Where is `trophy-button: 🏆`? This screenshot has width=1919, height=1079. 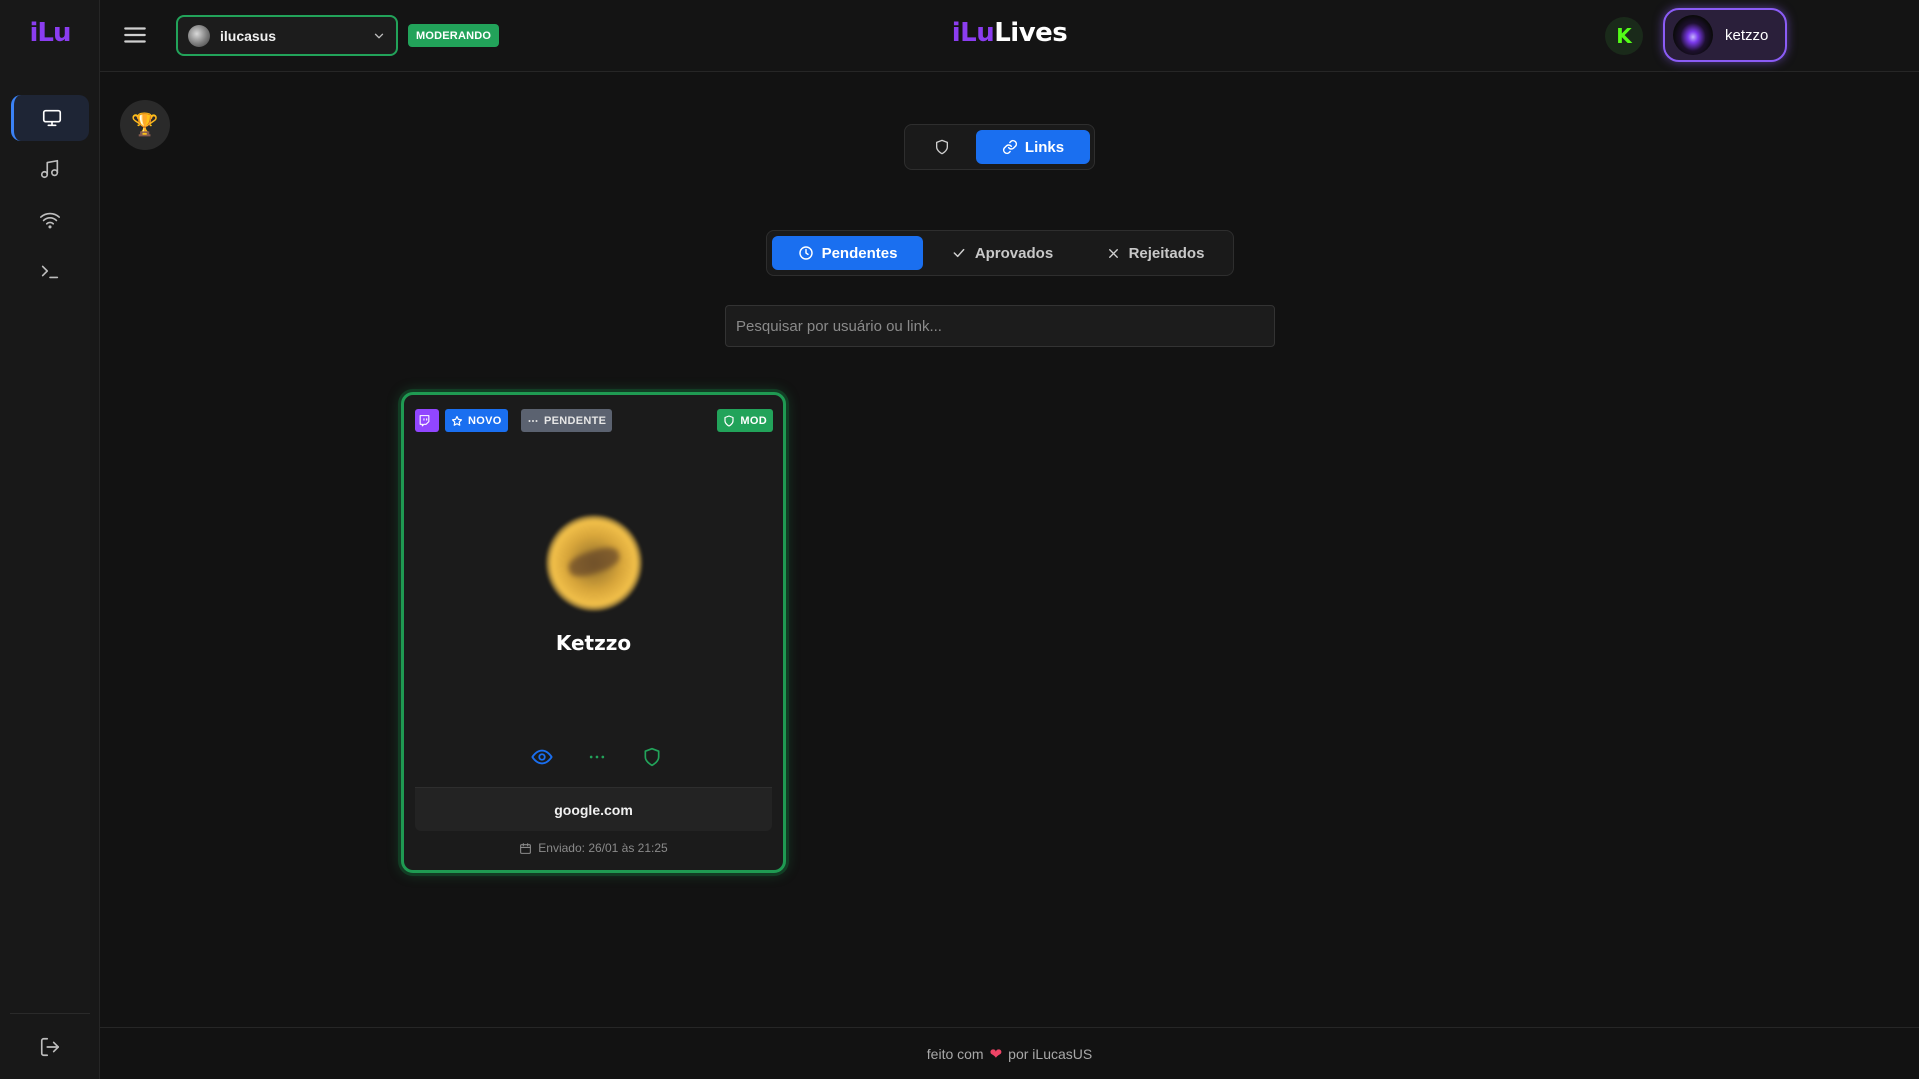
trophy-button: 🏆 is located at coordinates (145, 125).